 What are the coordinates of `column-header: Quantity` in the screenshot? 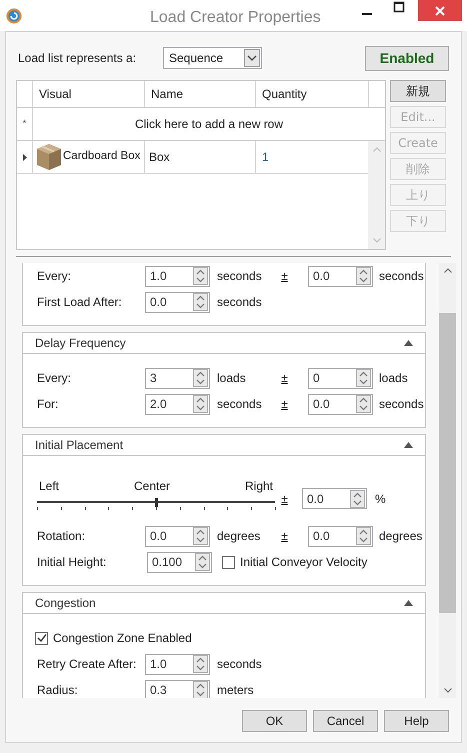 It's located at (312, 94).